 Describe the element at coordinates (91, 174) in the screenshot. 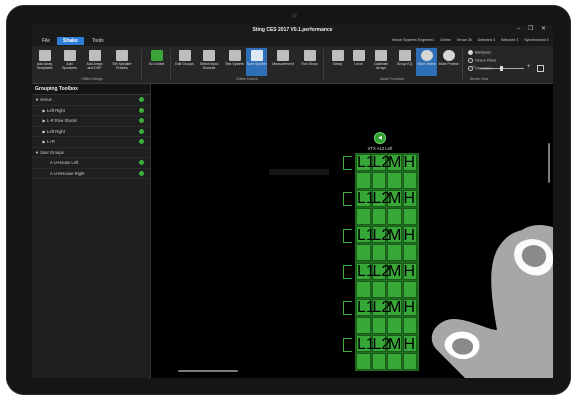

I see `tree-row: A U-inHouse Right` at that location.